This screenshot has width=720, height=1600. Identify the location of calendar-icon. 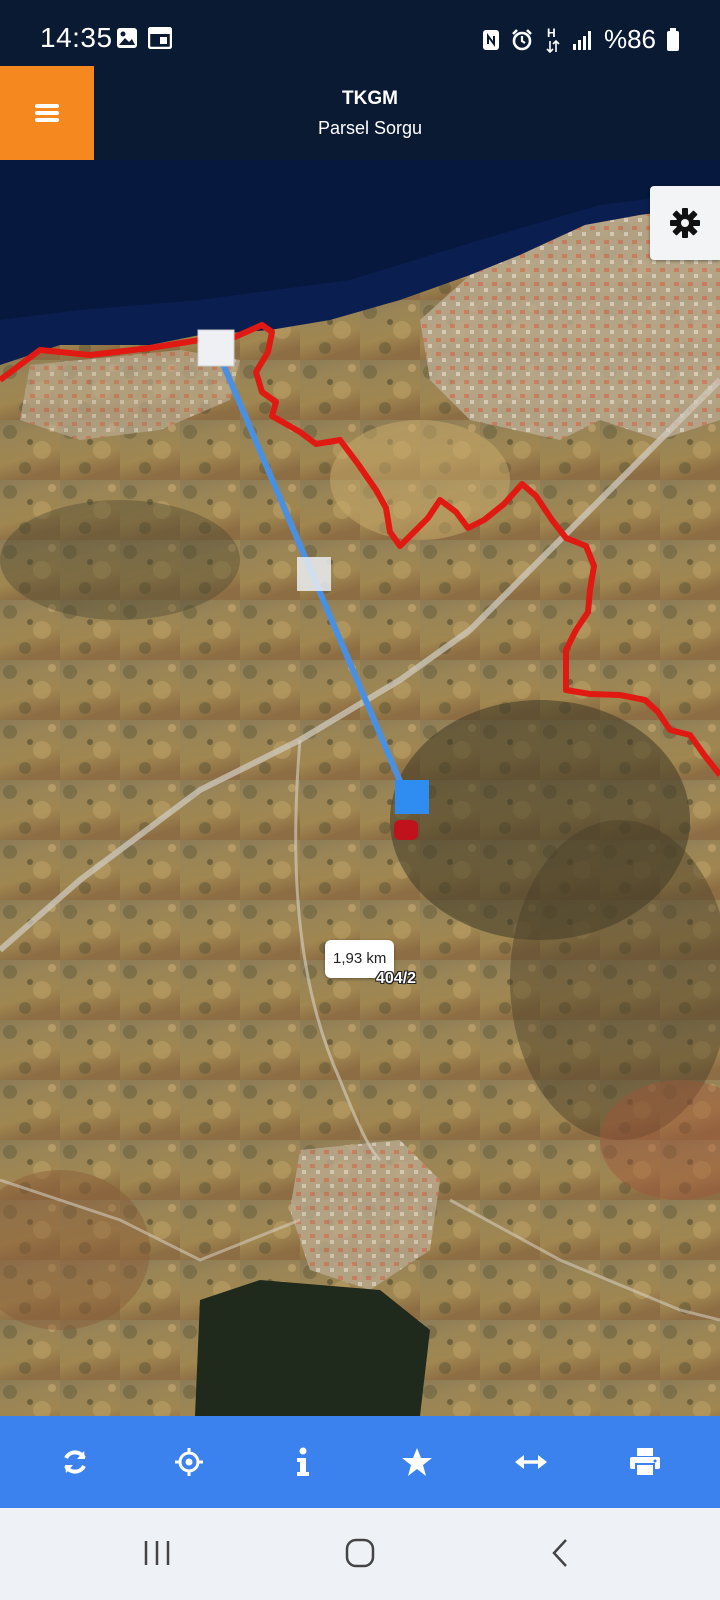
(160, 38).